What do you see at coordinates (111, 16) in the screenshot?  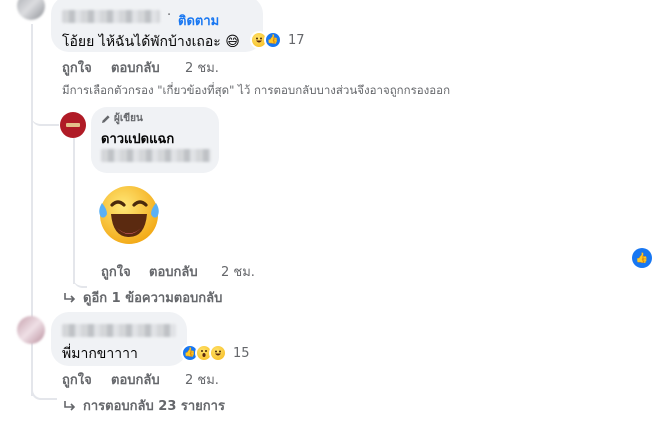 I see `comment1-author-name-redacted` at bounding box center [111, 16].